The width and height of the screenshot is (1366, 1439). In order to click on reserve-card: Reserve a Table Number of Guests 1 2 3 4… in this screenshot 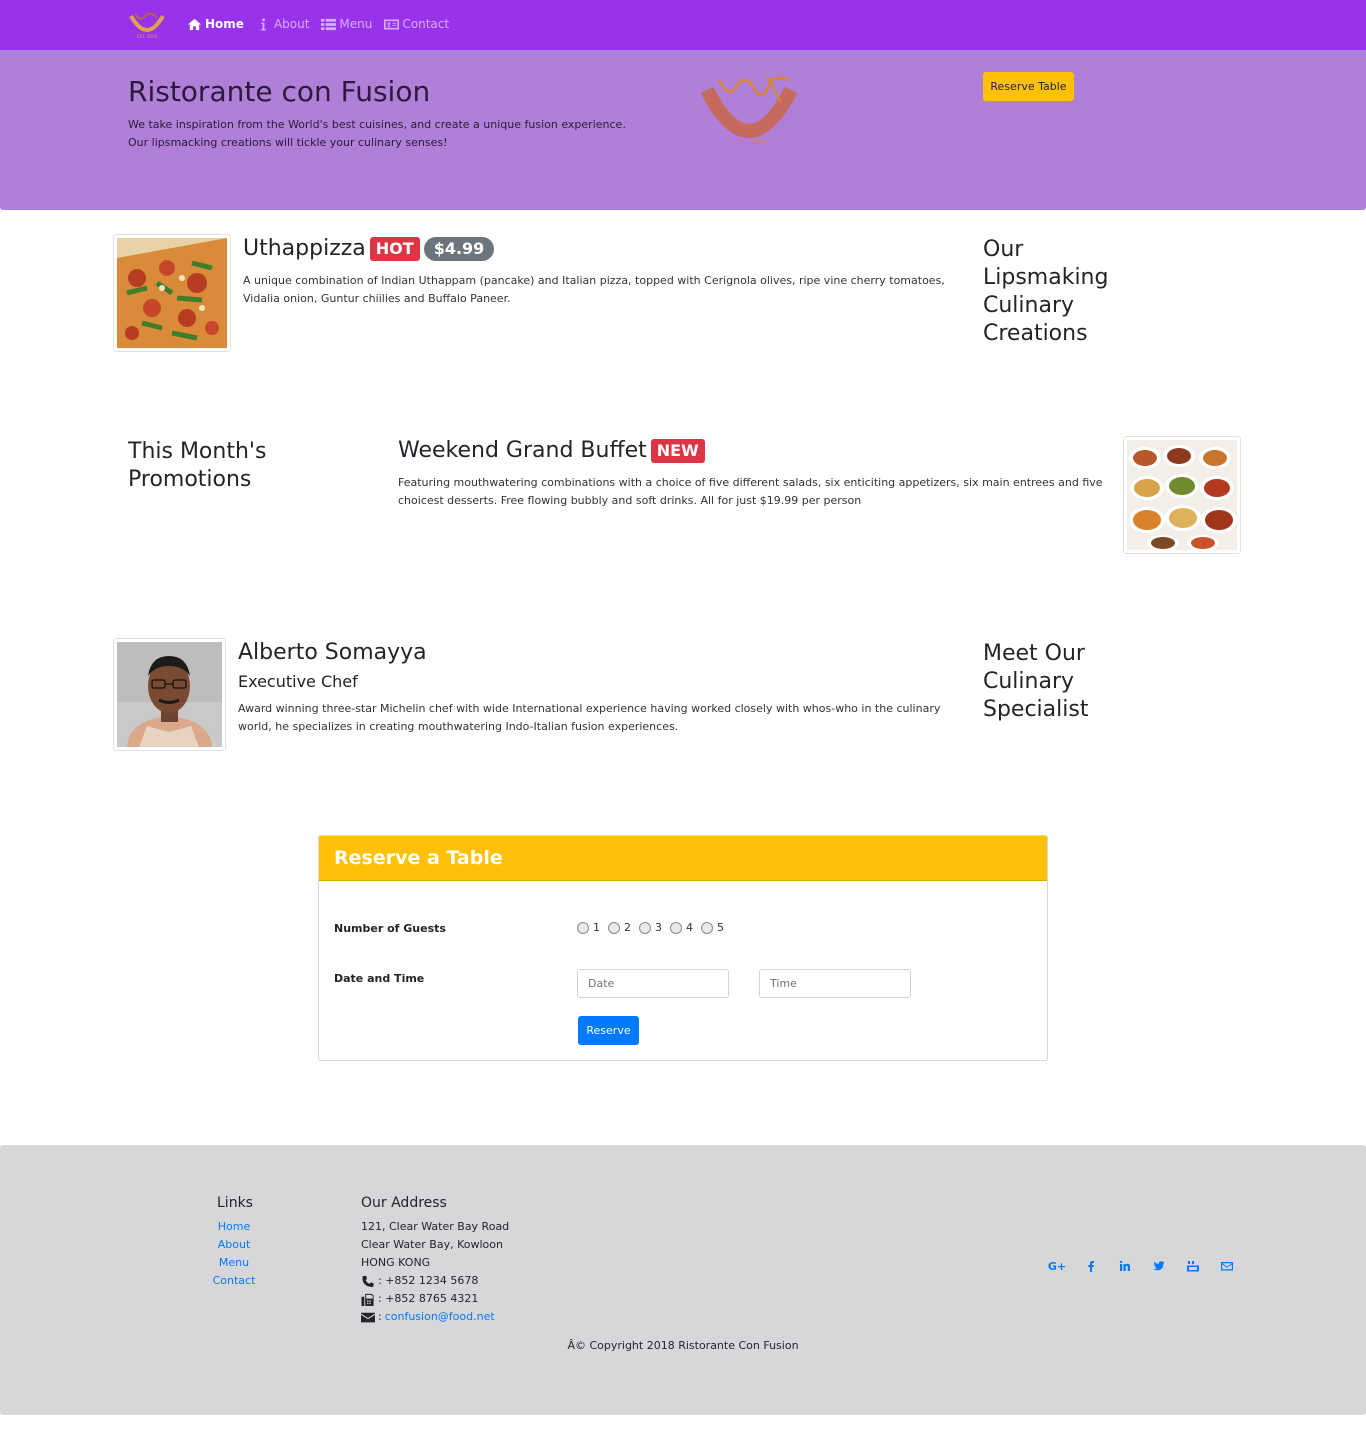, I will do `click(683, 948)`.